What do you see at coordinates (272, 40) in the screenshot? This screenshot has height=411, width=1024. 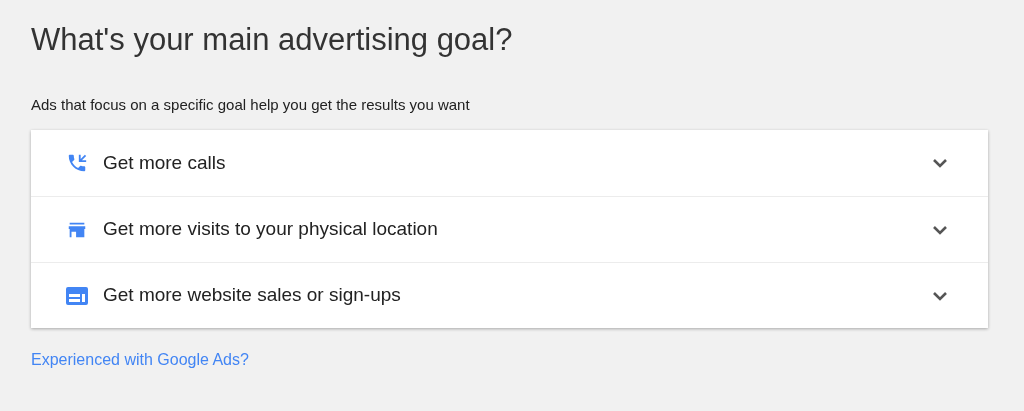 I see `page-title: What's your main advertising goal?` at bounding box center [272, 40].